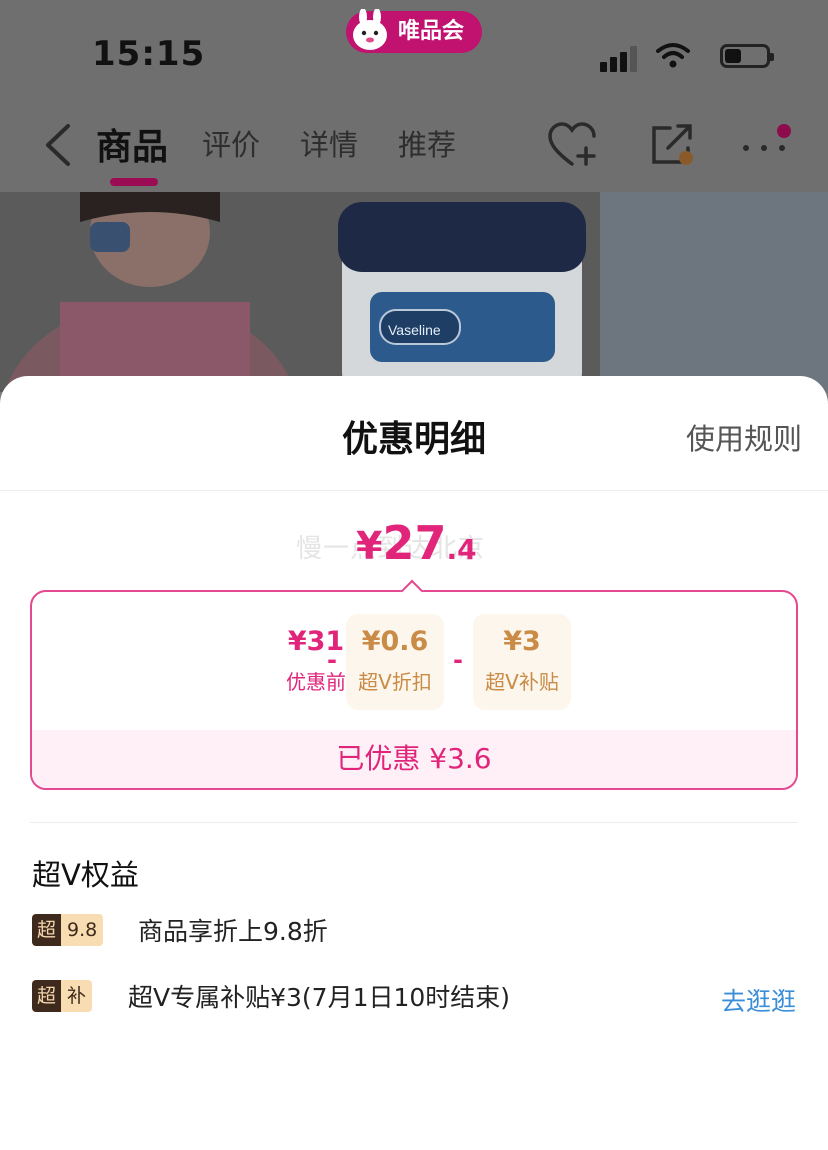 The image size is (828, 1150). Describe the element at coordinates (747, 56) in the screenshot. I see `battery-icon` at that location.